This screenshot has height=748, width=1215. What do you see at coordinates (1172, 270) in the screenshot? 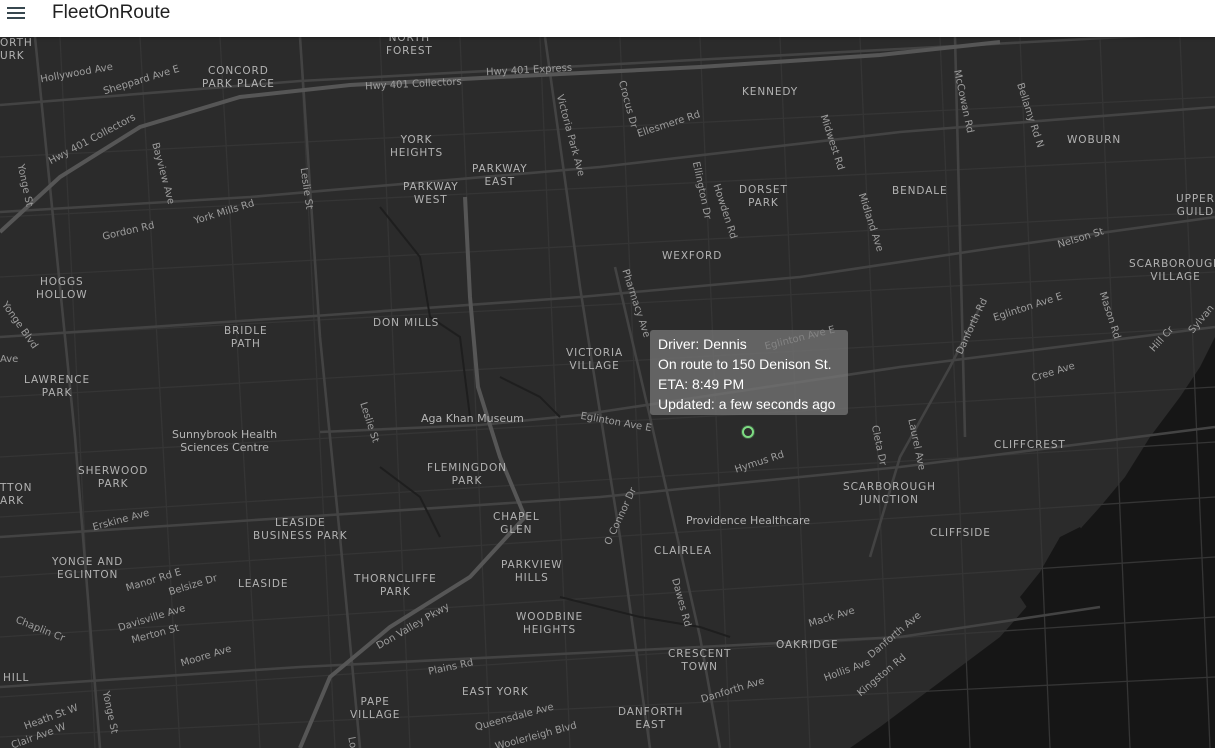
I see `area-label: SCARBOROUGH VILLAGE` at bounding box center [1172, 270].